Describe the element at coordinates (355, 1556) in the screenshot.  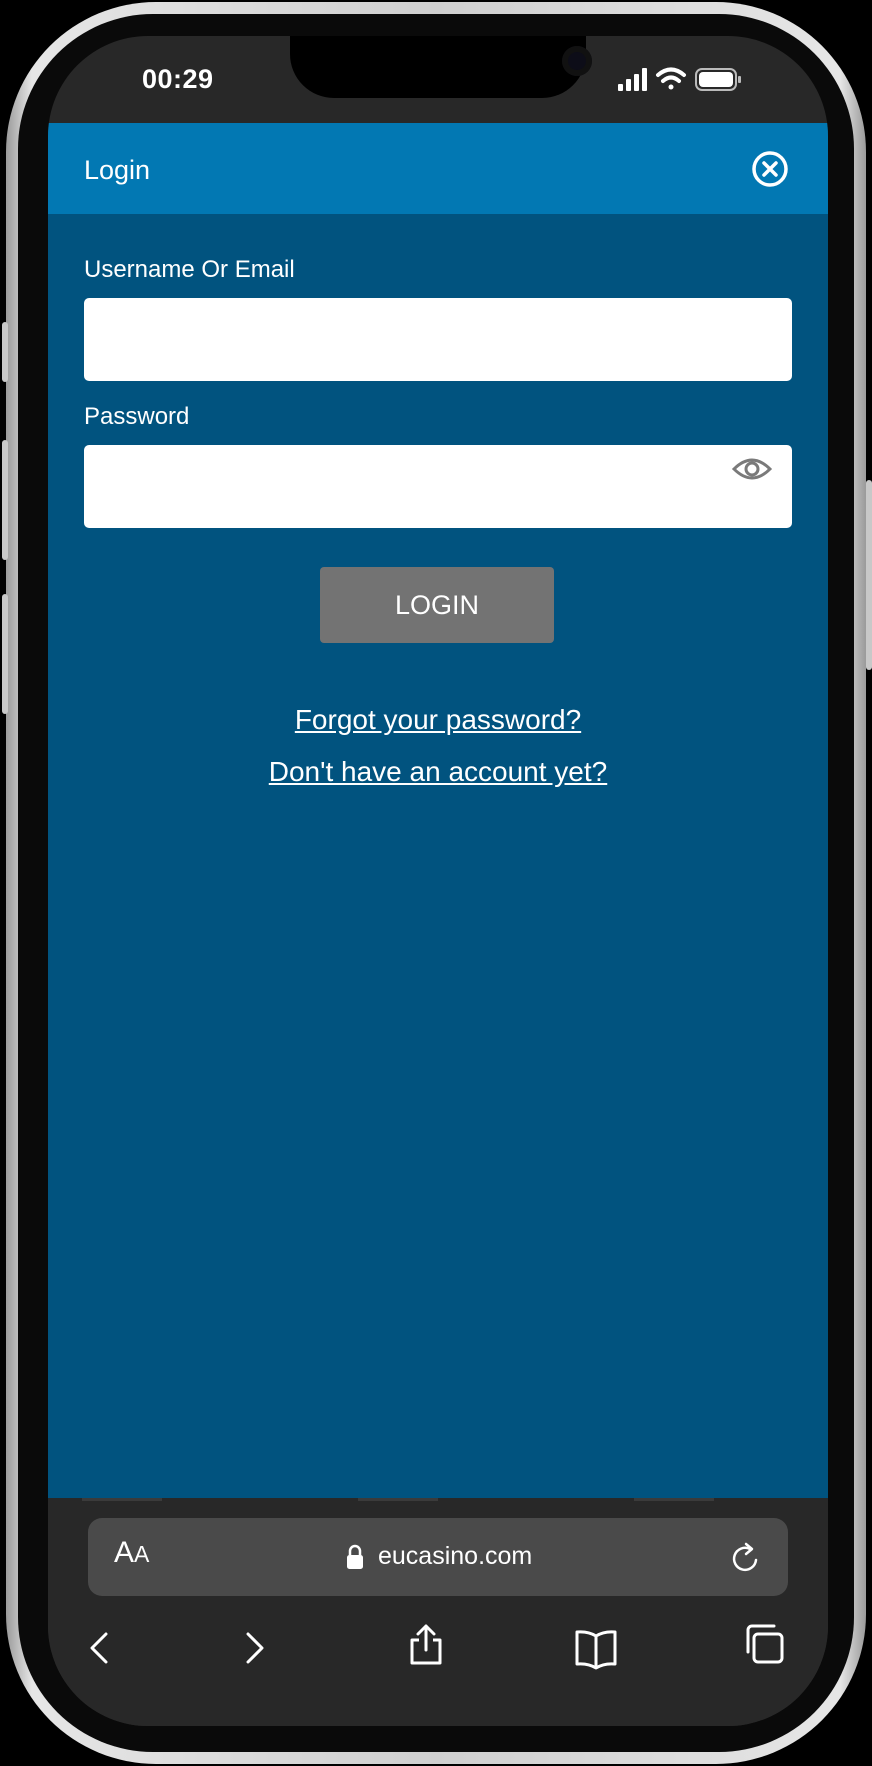
I see `lock-icon` at that location.